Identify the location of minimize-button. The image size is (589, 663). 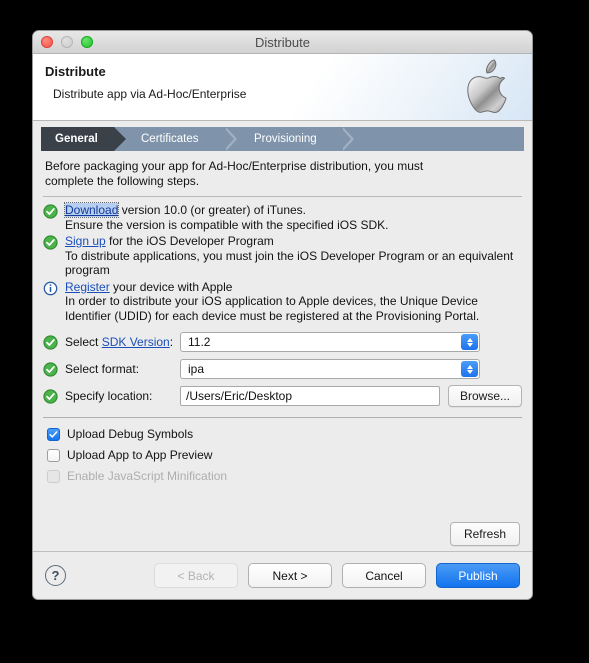
(67, 42).